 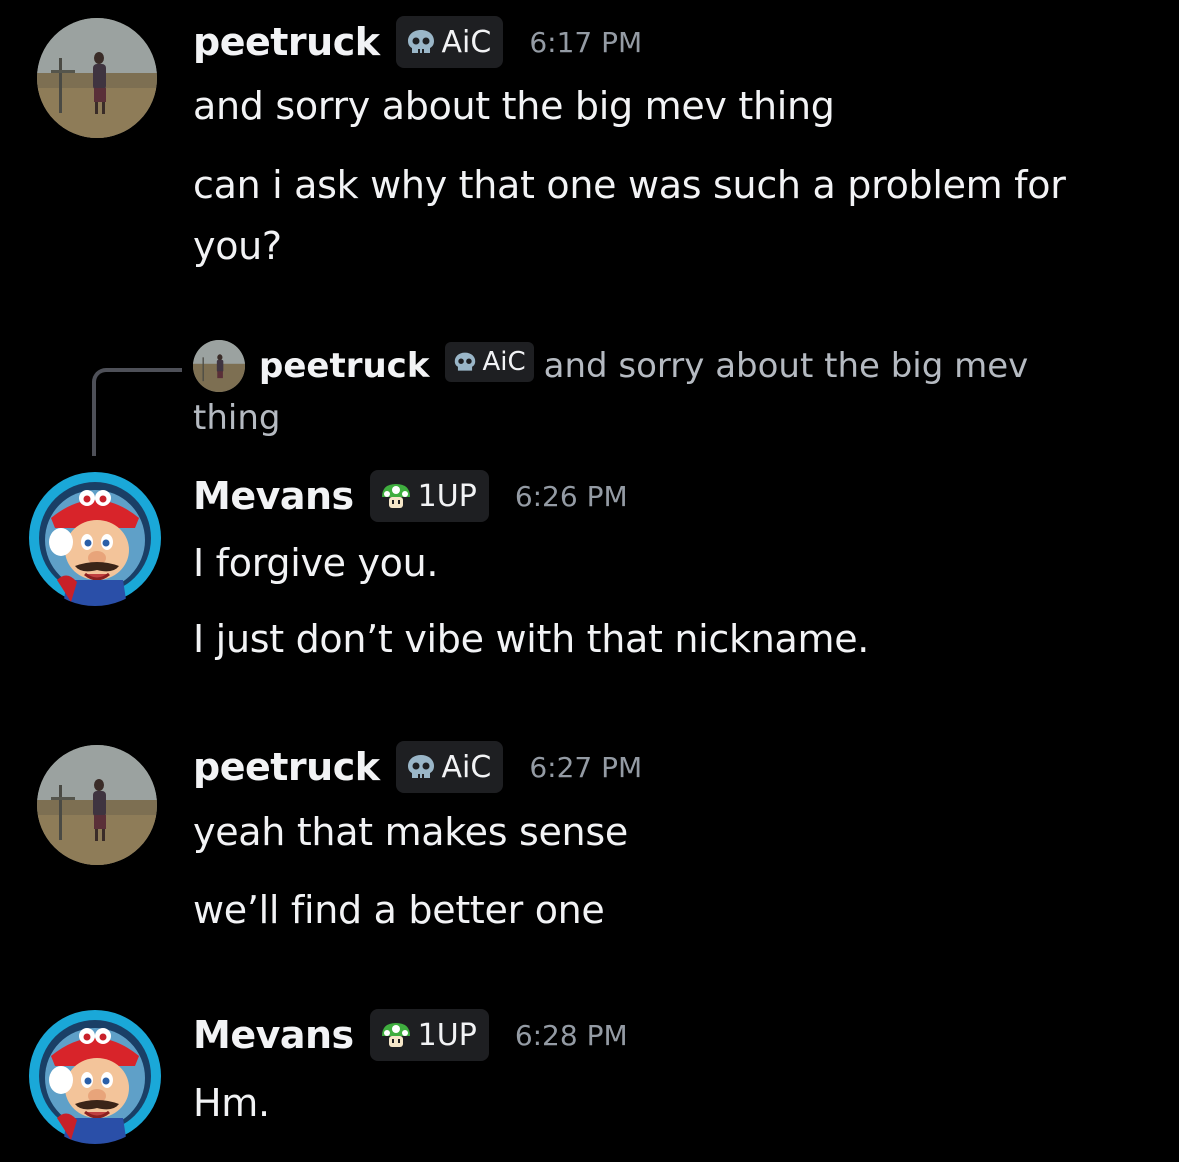 What do you see at coordinates (231, 1103) in the screenshot?
I see `message-text: Hm.` at bounding box center [231, 1103].